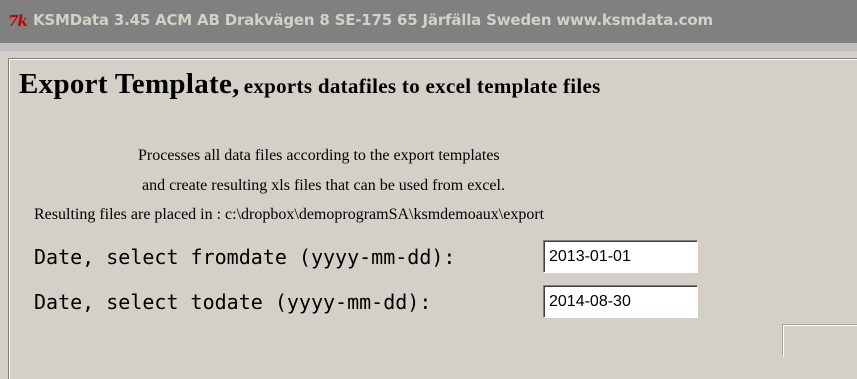 The image size is (857, 379). What do you see at coordinates (620, 301) in the screenshot?
I see `todate-input` at bounding box center [620, 301].